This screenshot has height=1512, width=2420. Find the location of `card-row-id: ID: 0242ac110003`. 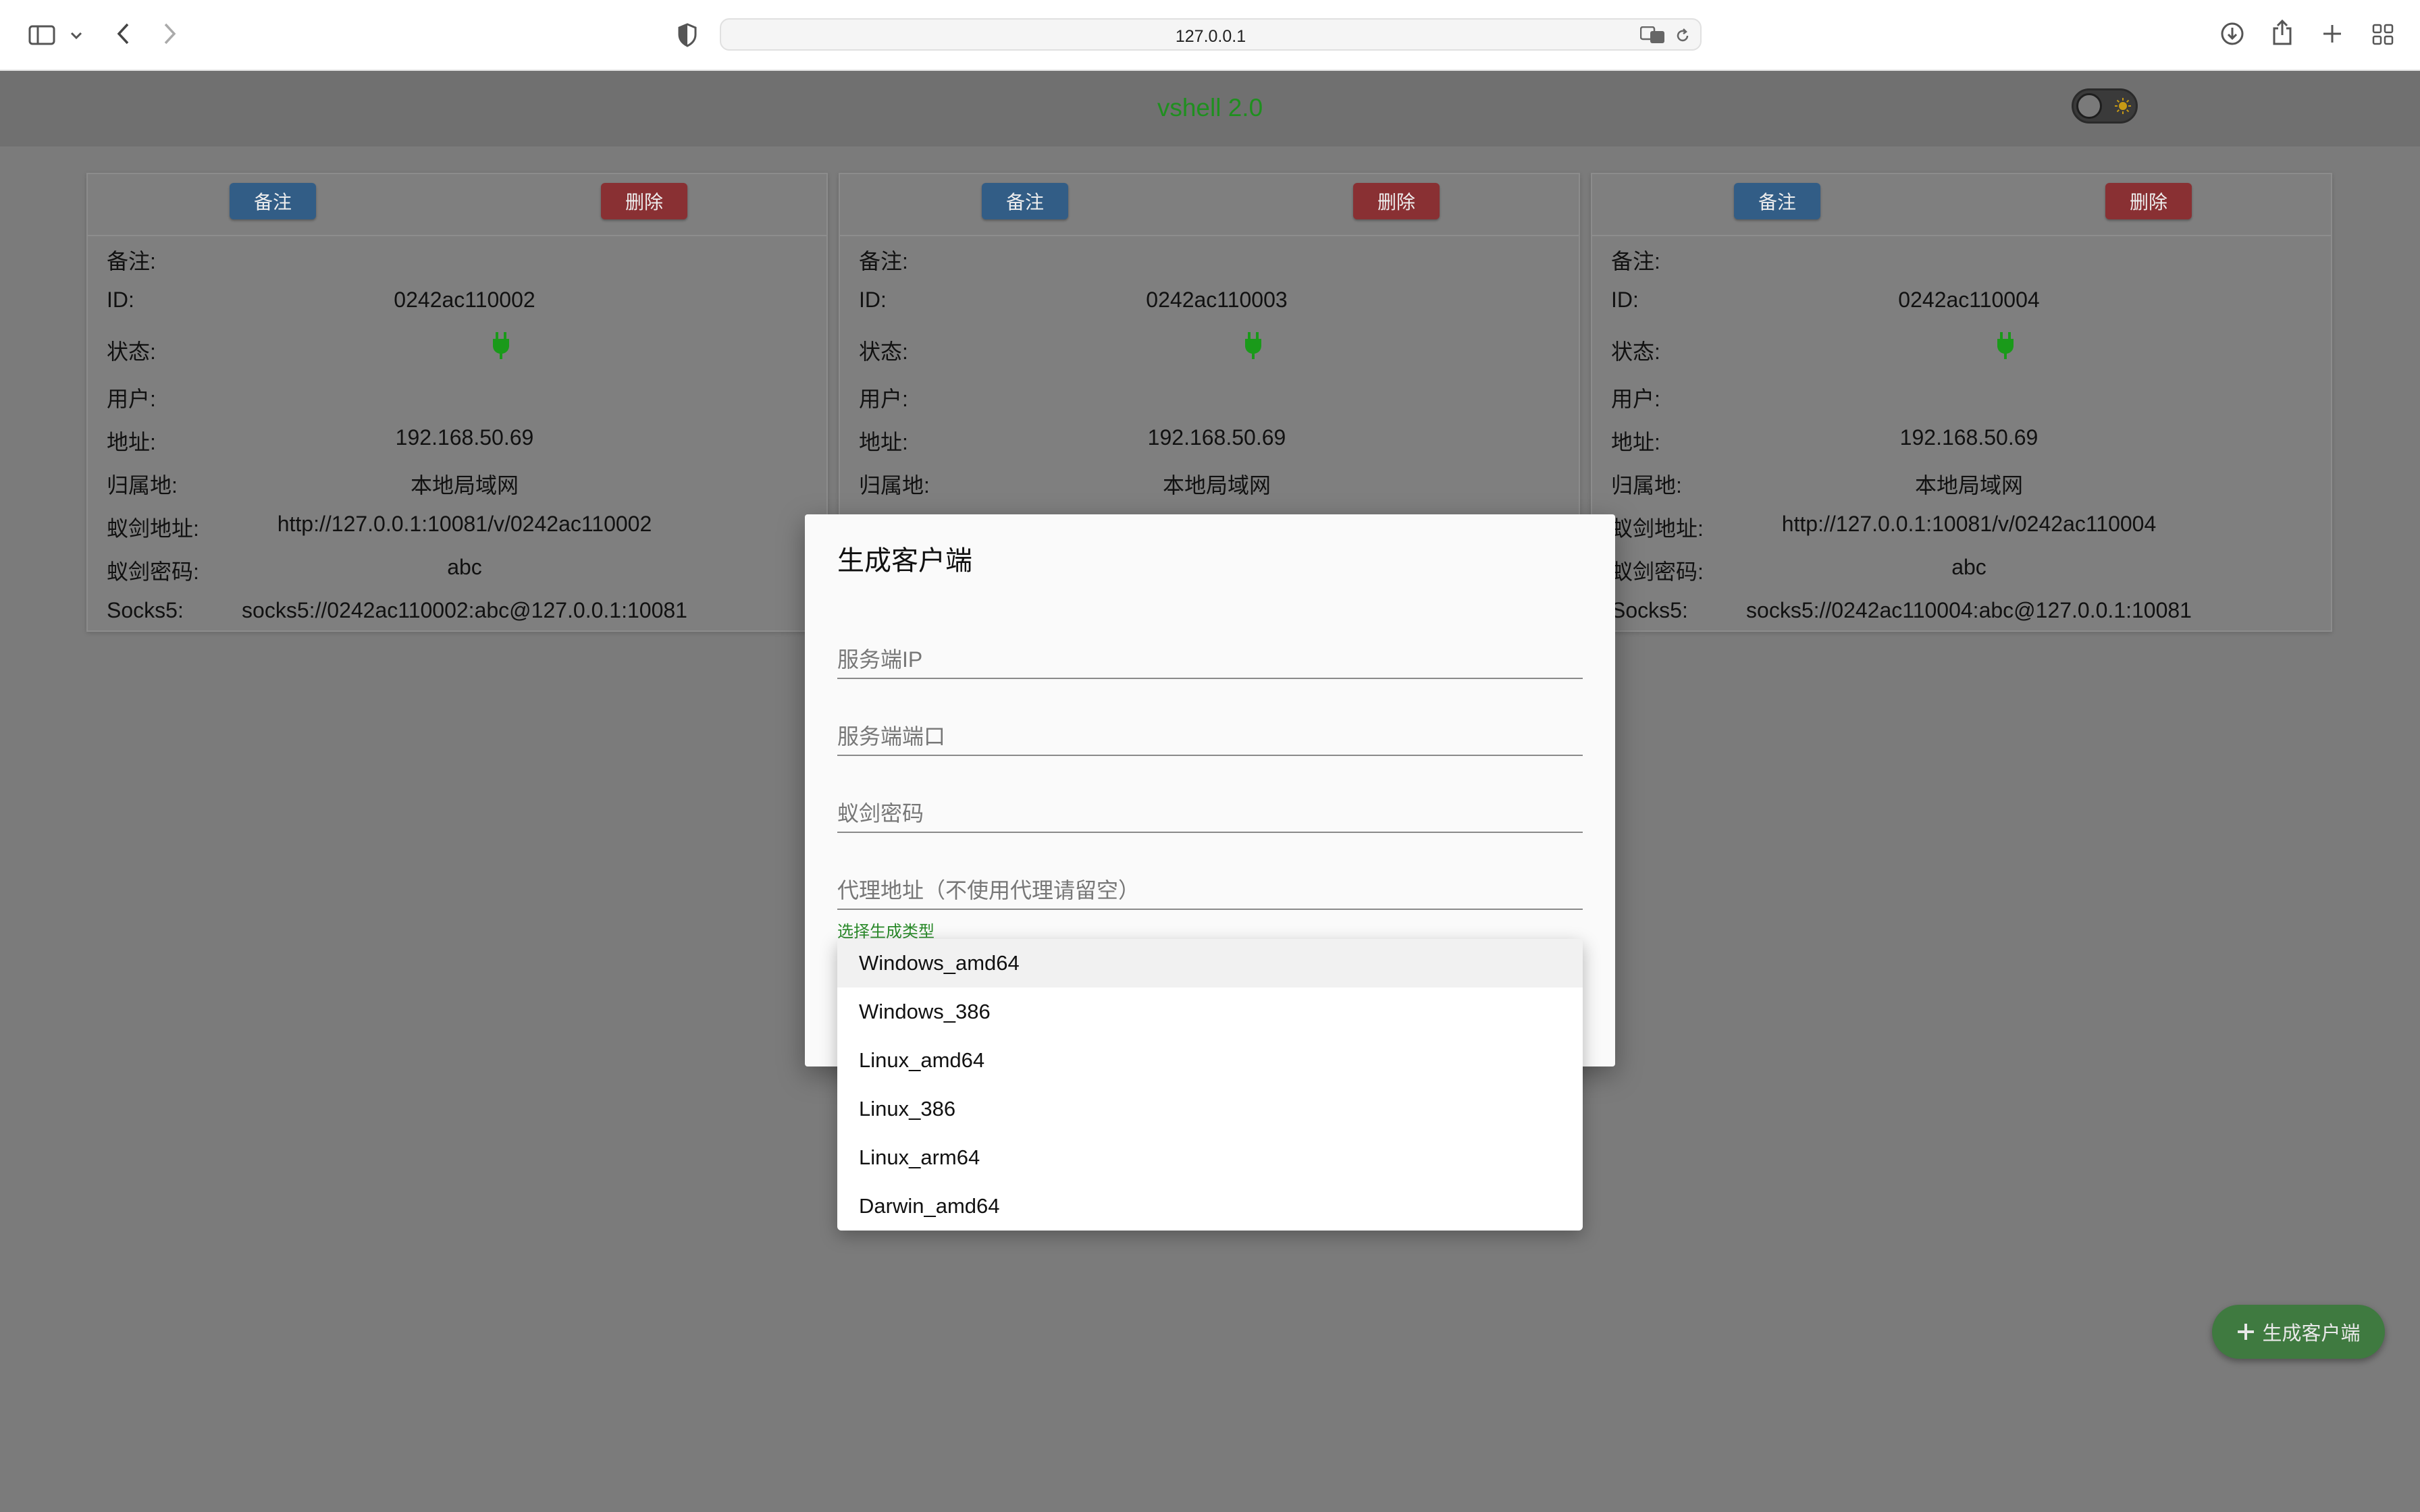

card-row-id: ID: 0242ac110003 is located at coordinates (1217, 301).